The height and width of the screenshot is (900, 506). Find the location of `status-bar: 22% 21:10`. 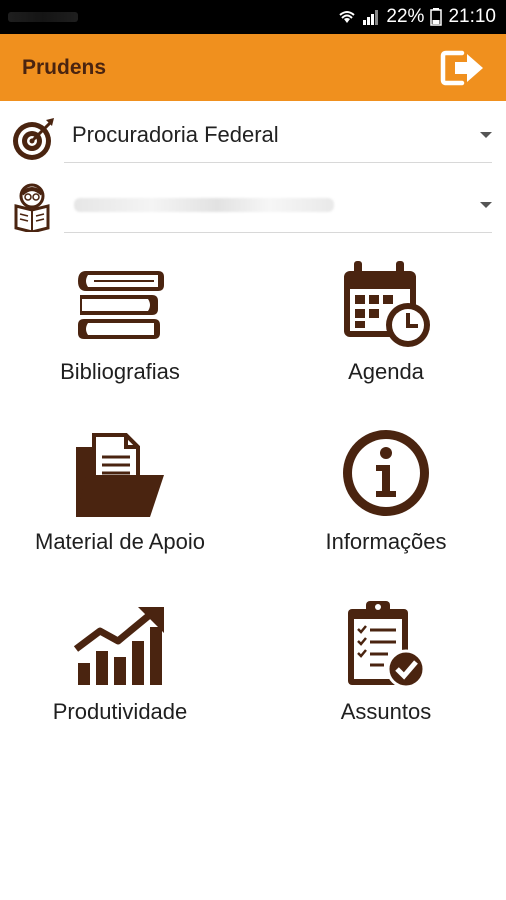

status-bar: 22% 21:10 is located at coordinates (253, 17).